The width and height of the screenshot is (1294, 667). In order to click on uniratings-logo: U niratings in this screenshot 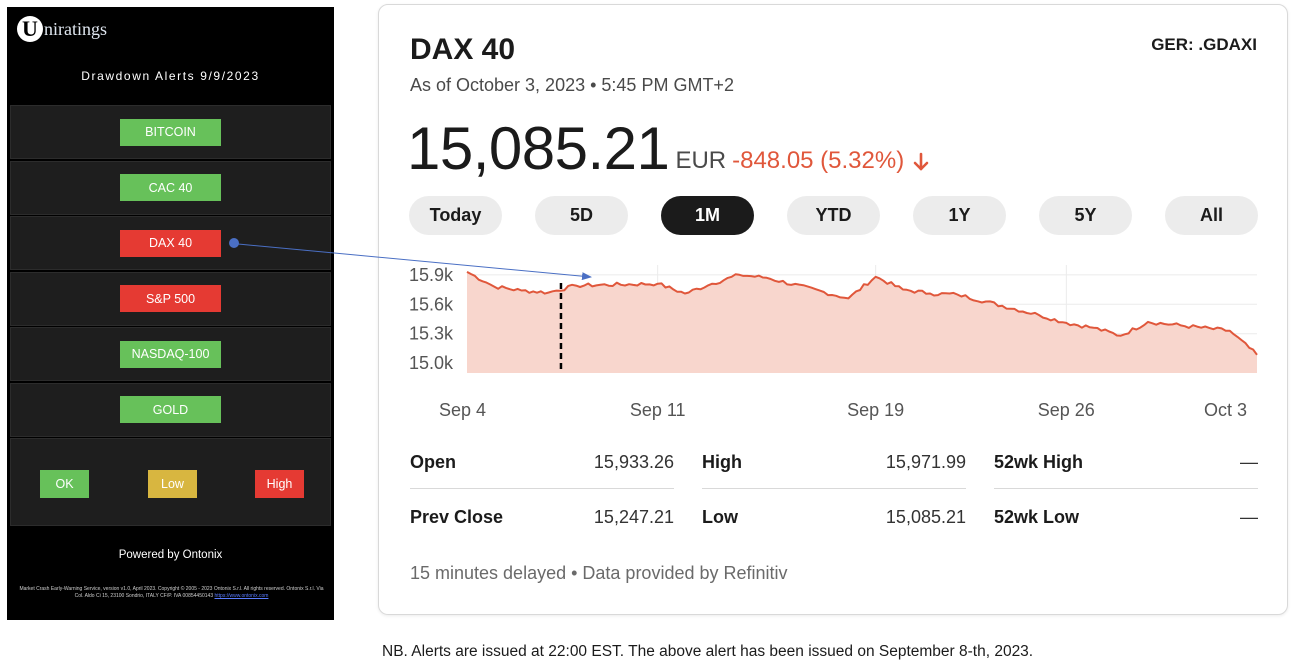, I will do `click(62, 29)`.